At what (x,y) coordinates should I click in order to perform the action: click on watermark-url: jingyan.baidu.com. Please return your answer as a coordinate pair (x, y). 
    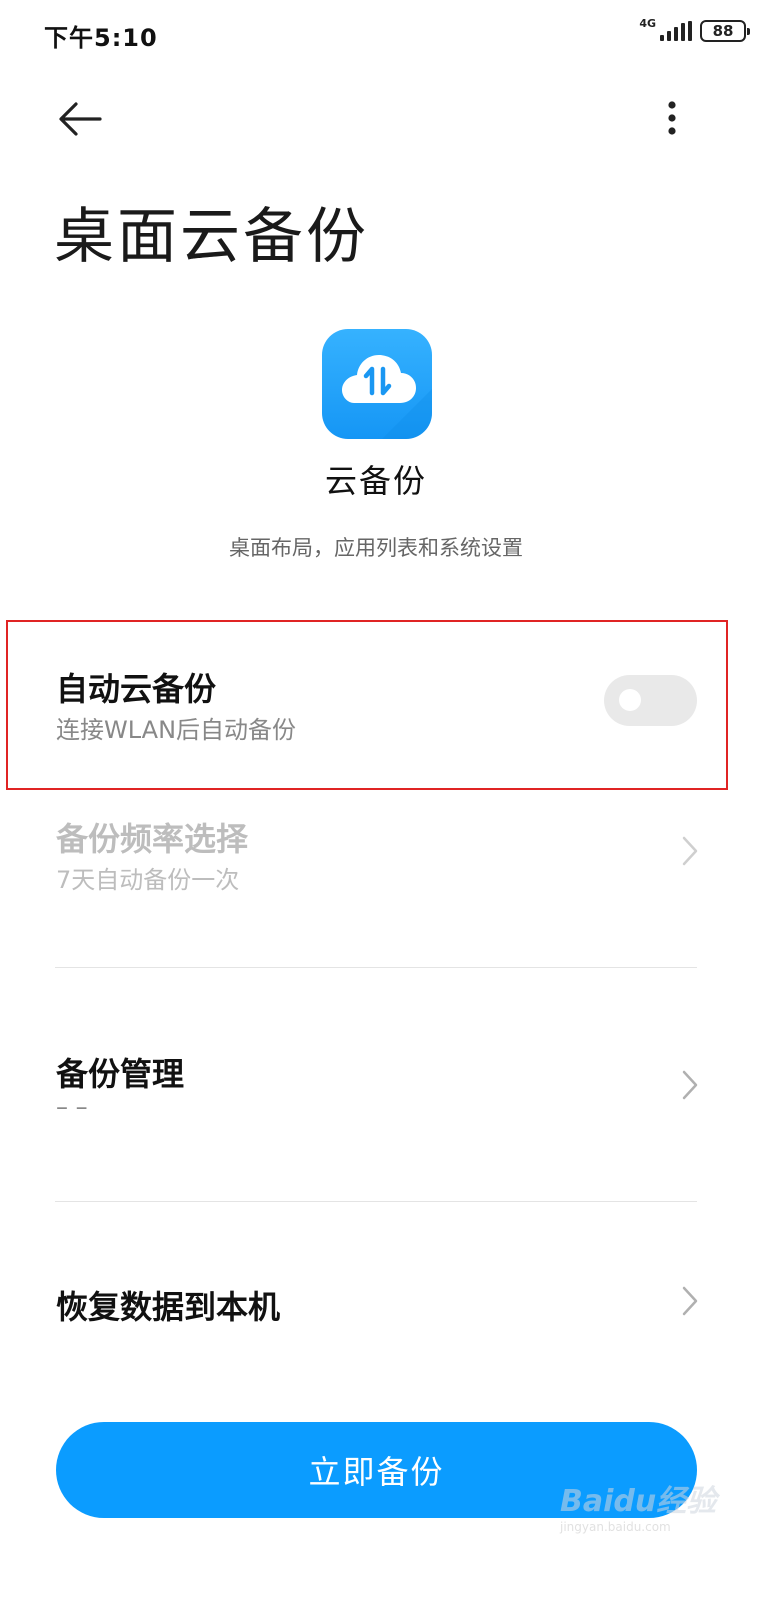
    Looking at the image, I should click on (615, 1527).